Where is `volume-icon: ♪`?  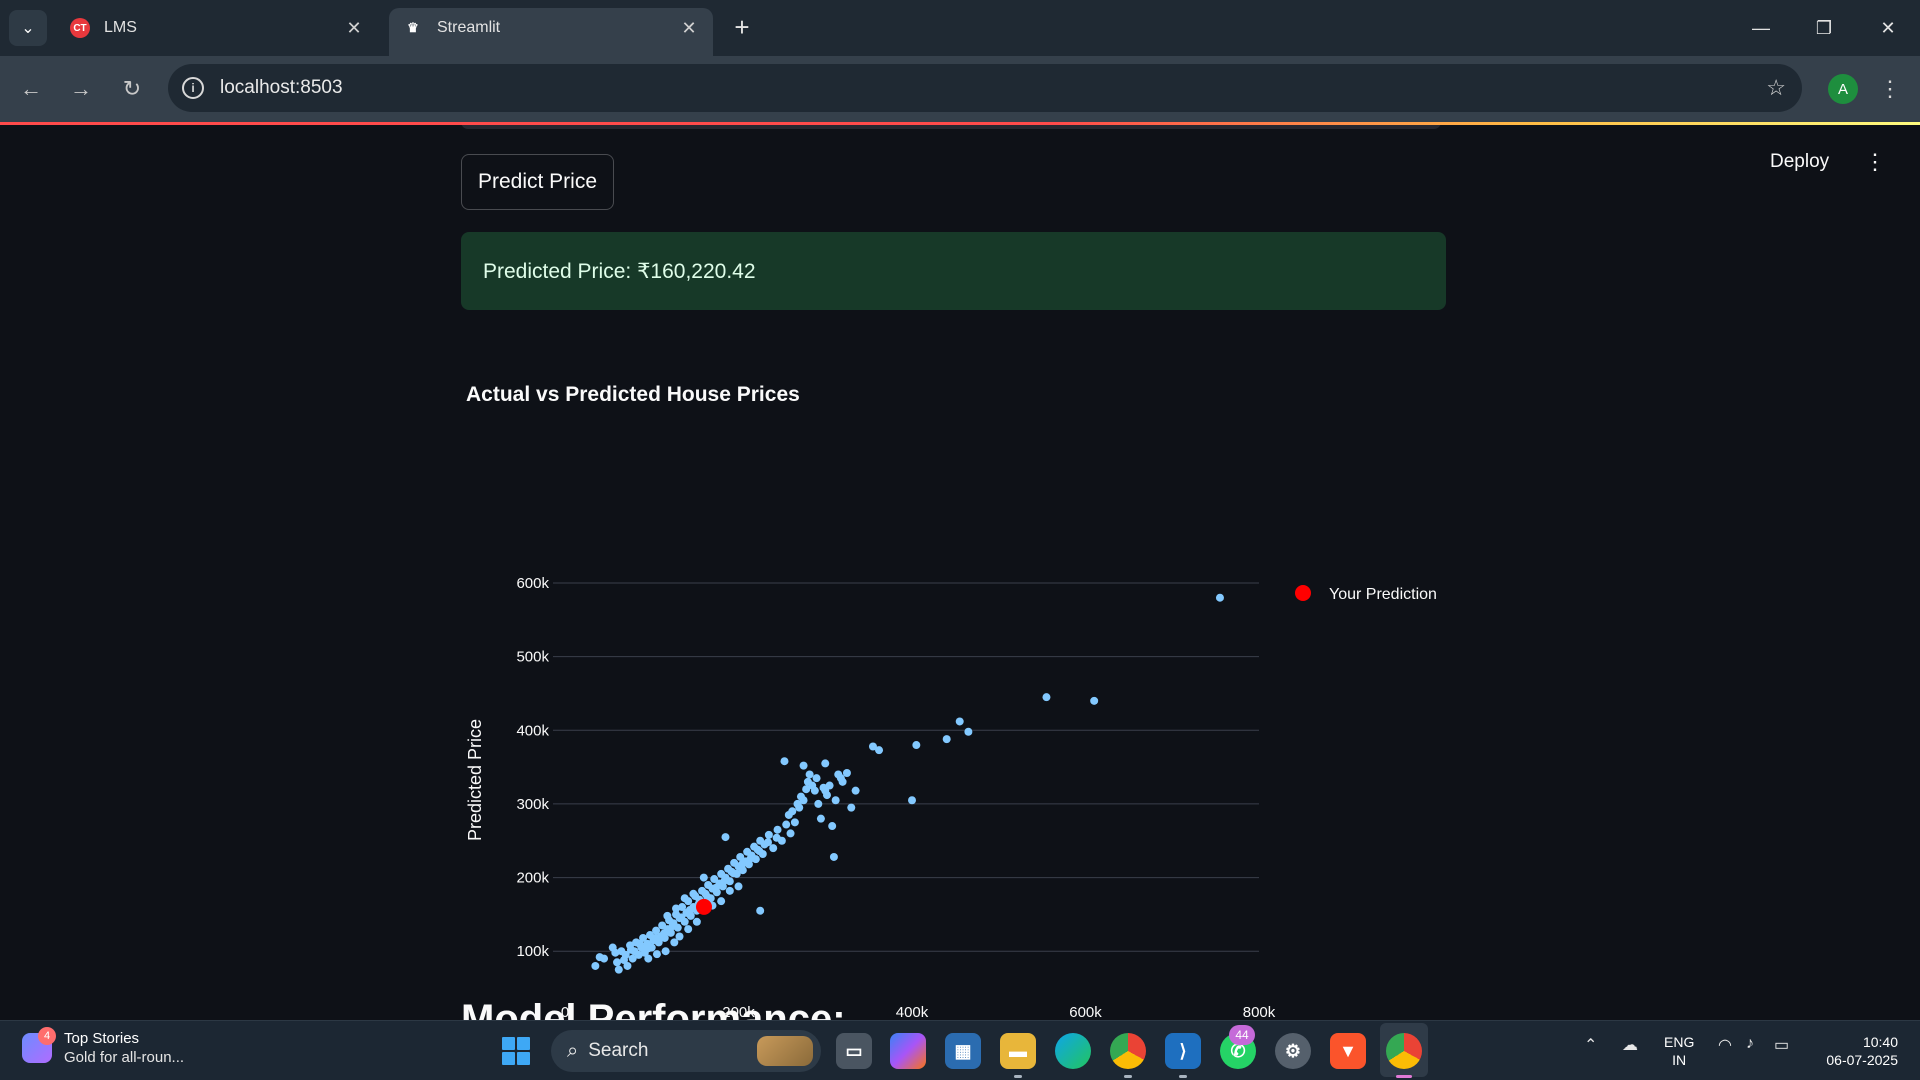 volume-icon: ♪ is located at coordinates (1750, 1044).